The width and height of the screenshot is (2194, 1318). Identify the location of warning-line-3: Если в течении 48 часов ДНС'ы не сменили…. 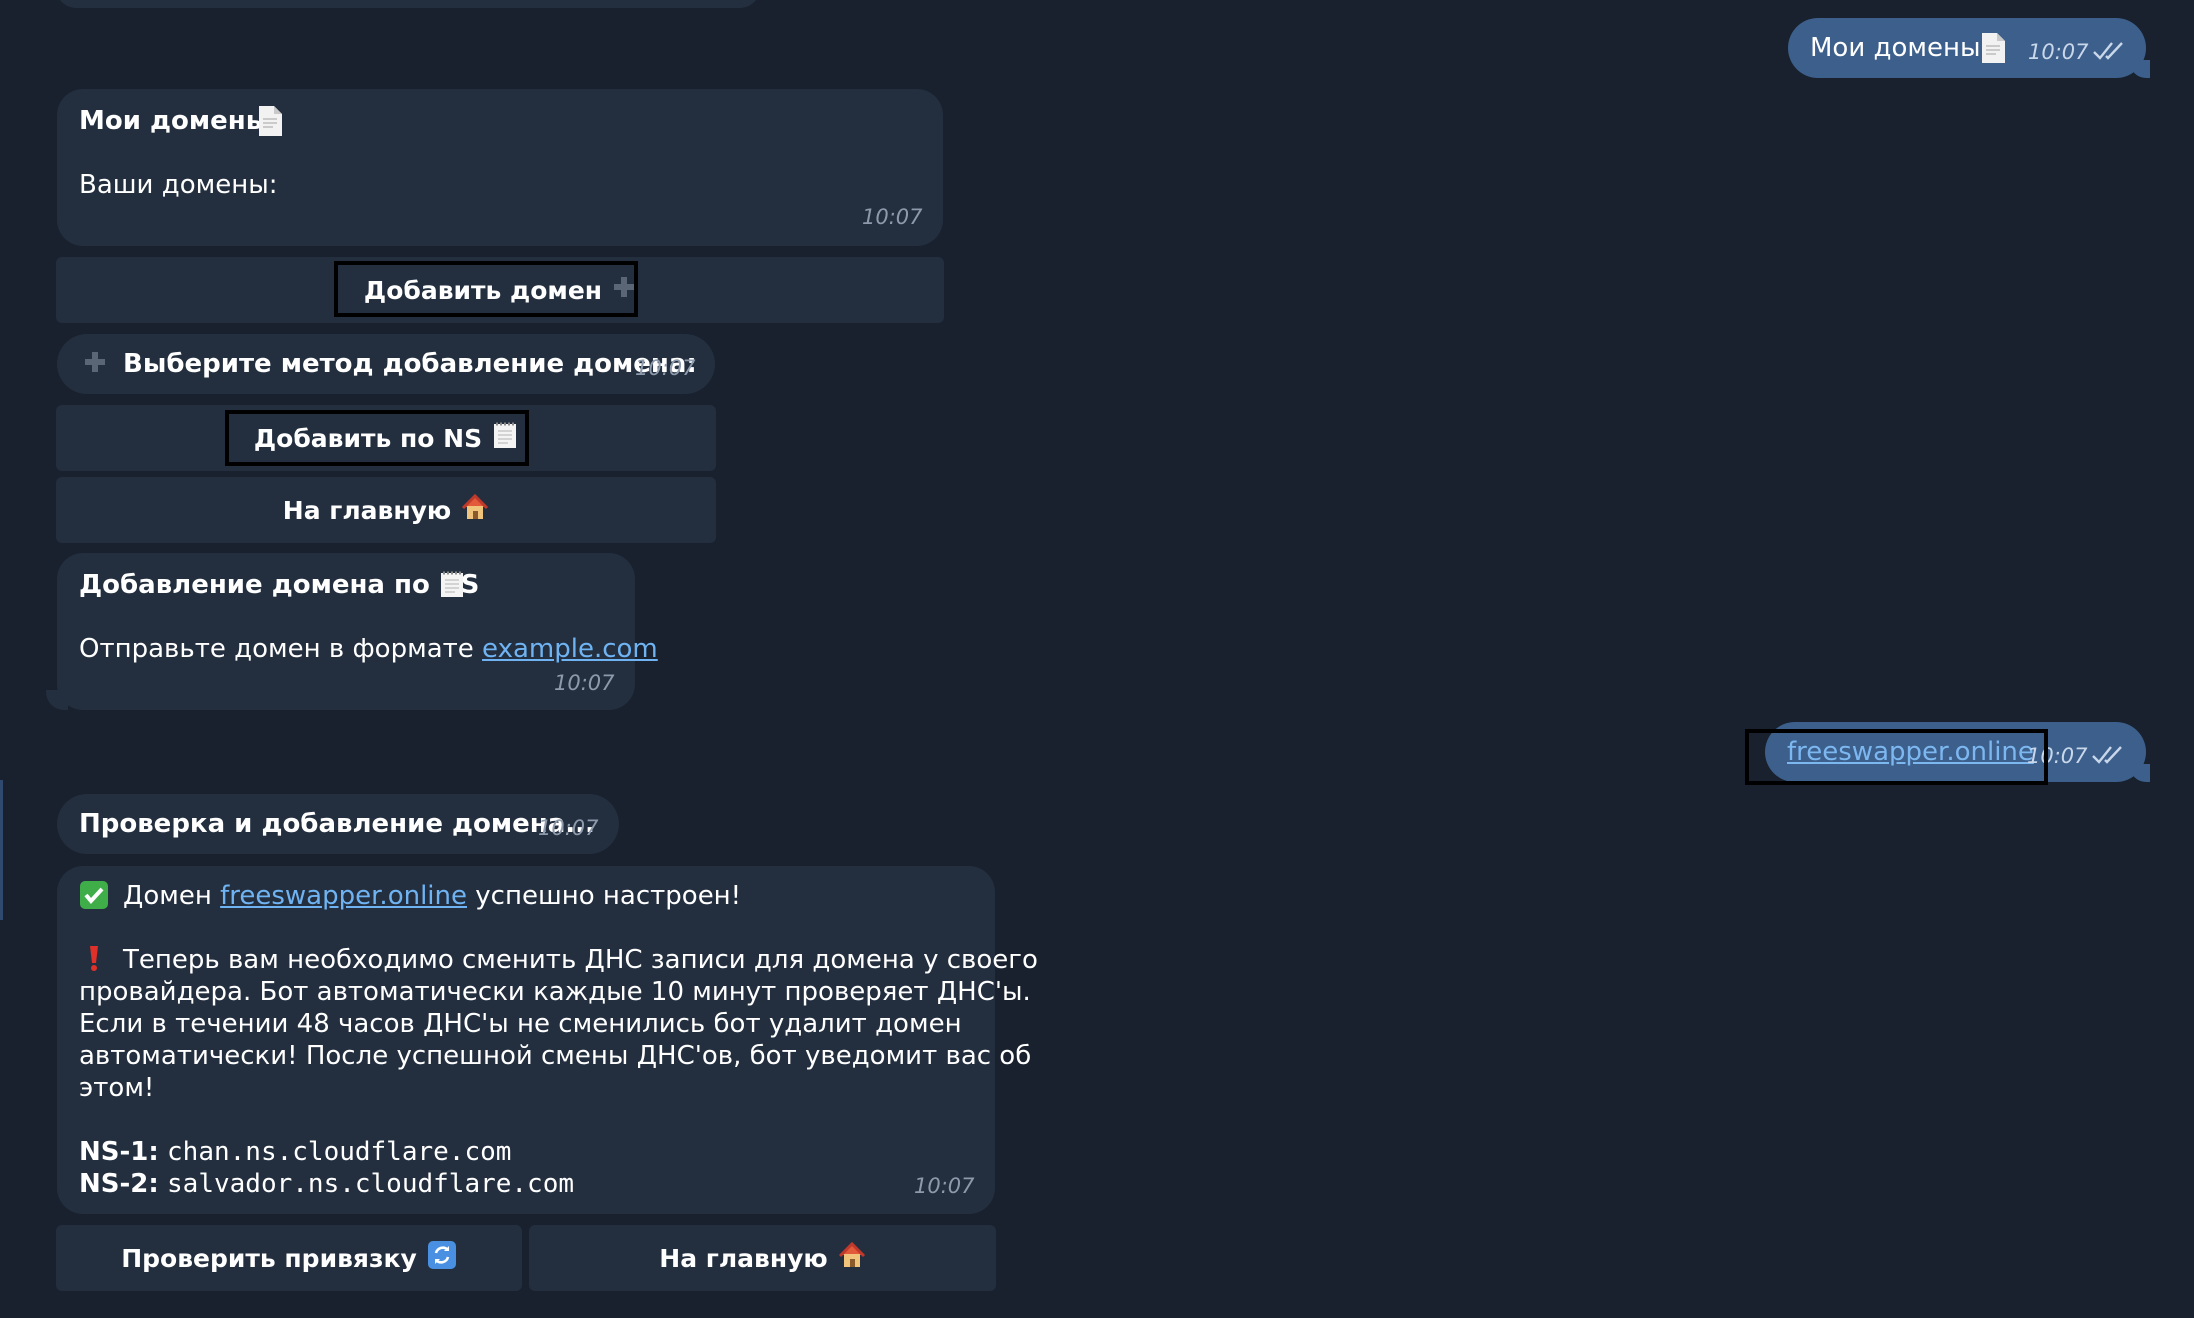
(520, 1024).